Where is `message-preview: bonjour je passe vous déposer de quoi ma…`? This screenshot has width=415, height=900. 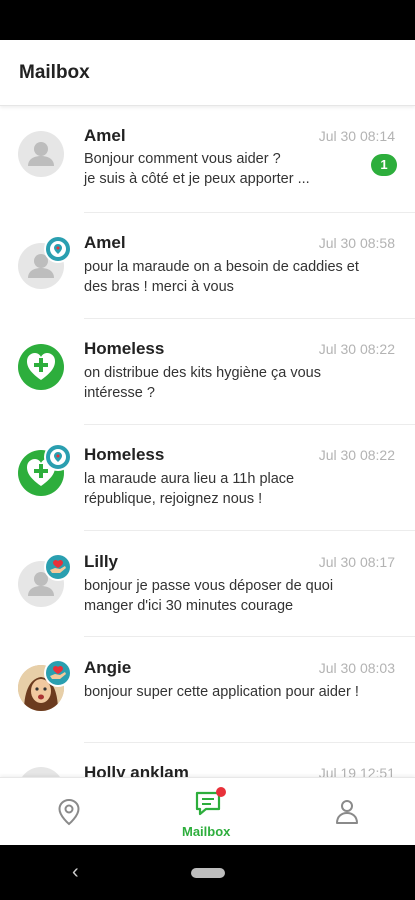 message-preview: bonjour je passe vous déposer de quoi ma… is located at coordinates (209, 596).